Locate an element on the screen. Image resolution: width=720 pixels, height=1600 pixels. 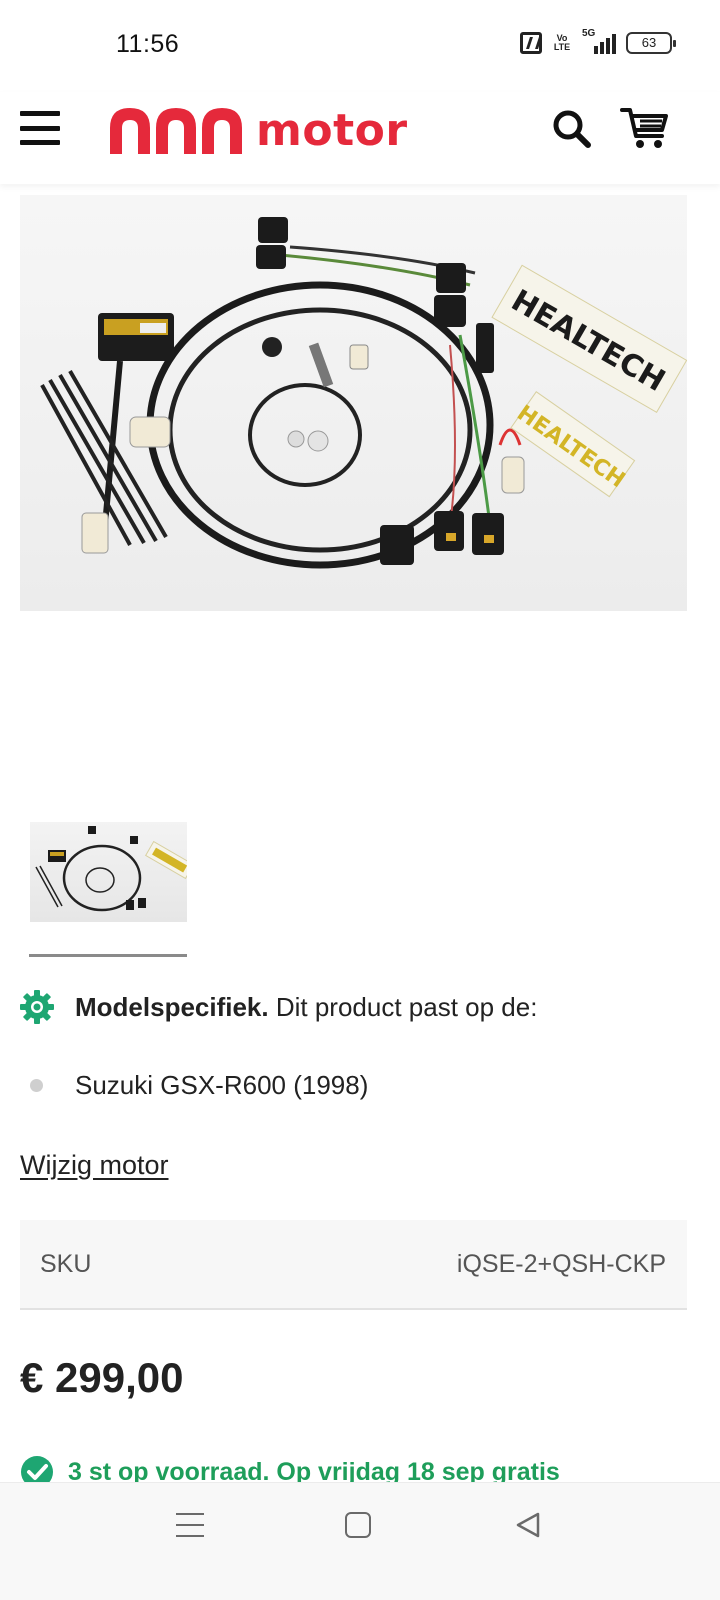
recents-icon is located at coordinates (190, 1525).